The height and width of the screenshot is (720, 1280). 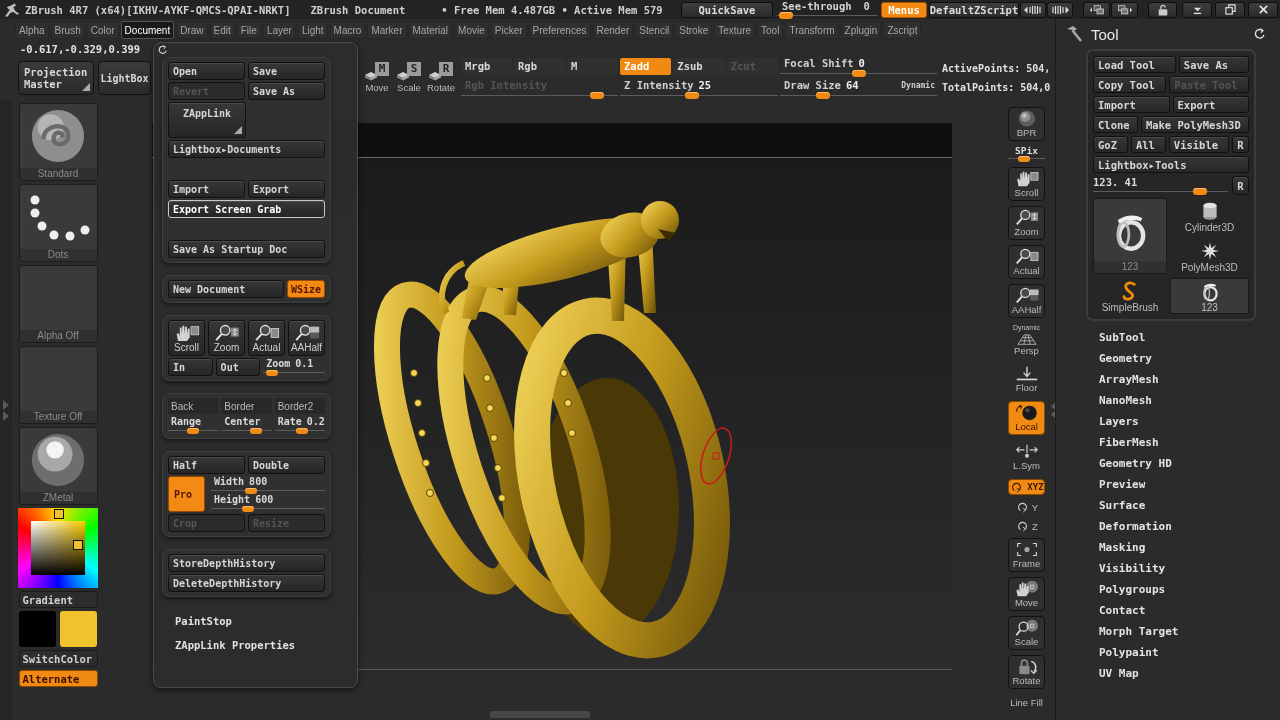 I want to click on palette-left-button, so click(x=1033, y=9).